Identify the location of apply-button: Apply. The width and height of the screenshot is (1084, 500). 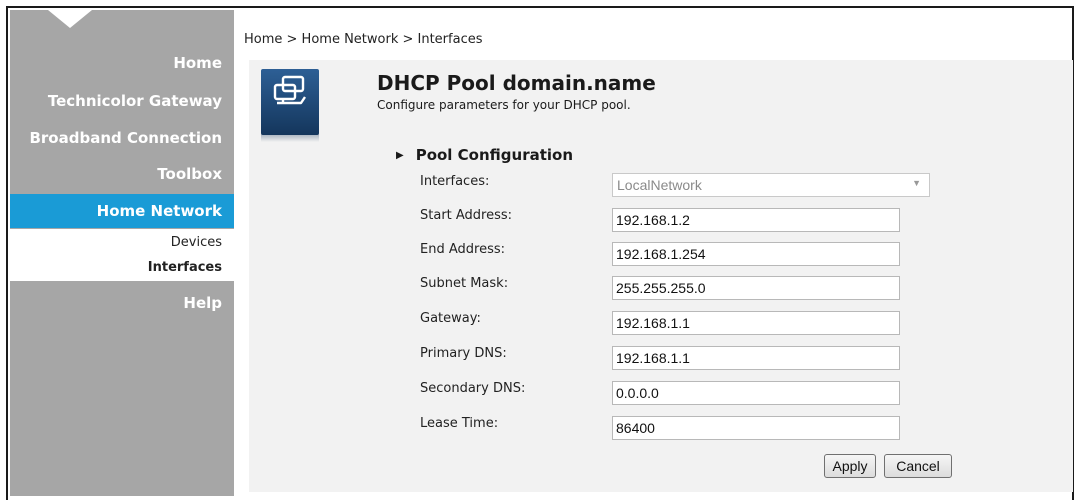
(850, 466).